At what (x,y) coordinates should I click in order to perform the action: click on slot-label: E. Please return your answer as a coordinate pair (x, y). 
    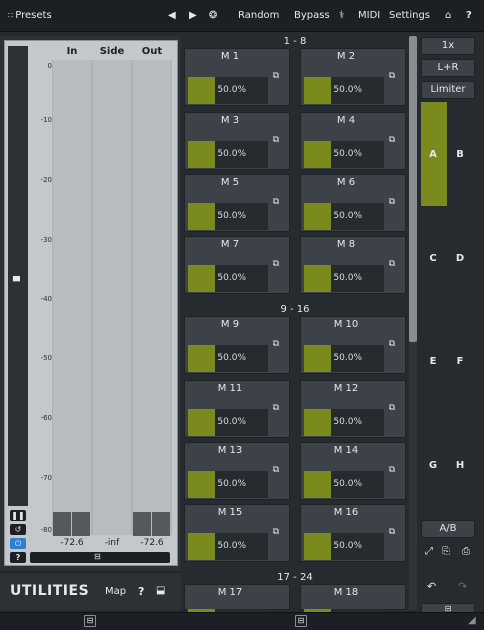
    Looking at the image, I should click on (433, 361).